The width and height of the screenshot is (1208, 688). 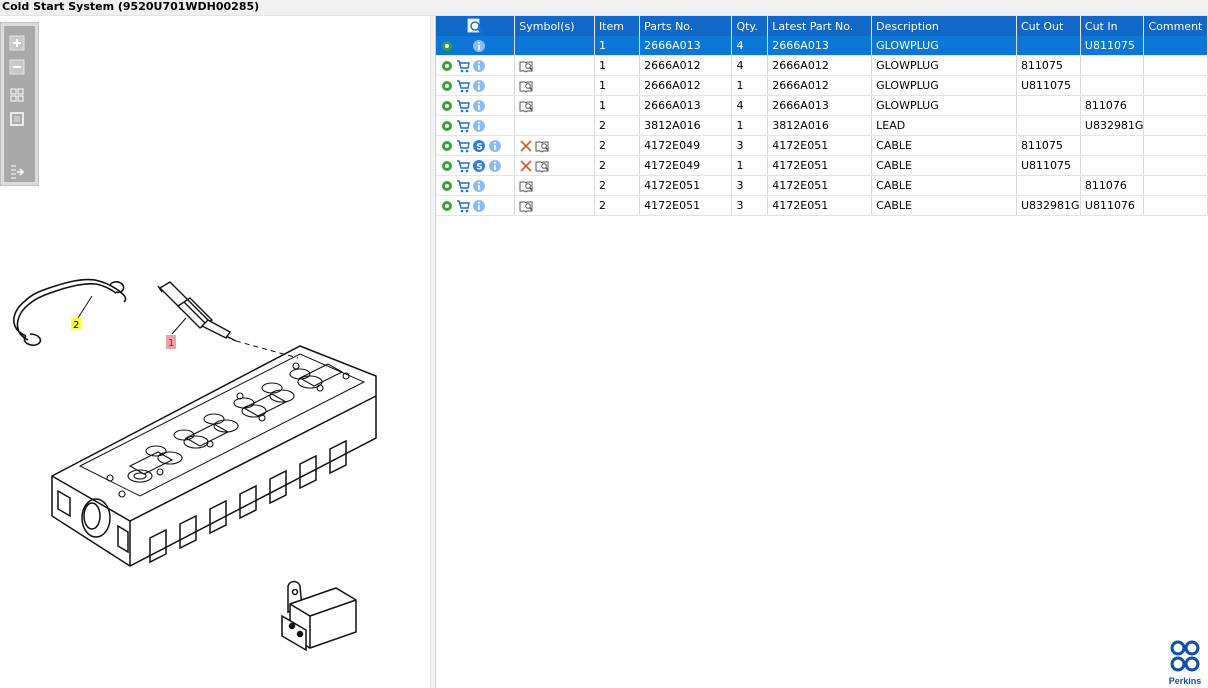 I want to click on table-row: 2 3812A016 1 3812A016 LEAD U832981G, so click(x=822, y=125).